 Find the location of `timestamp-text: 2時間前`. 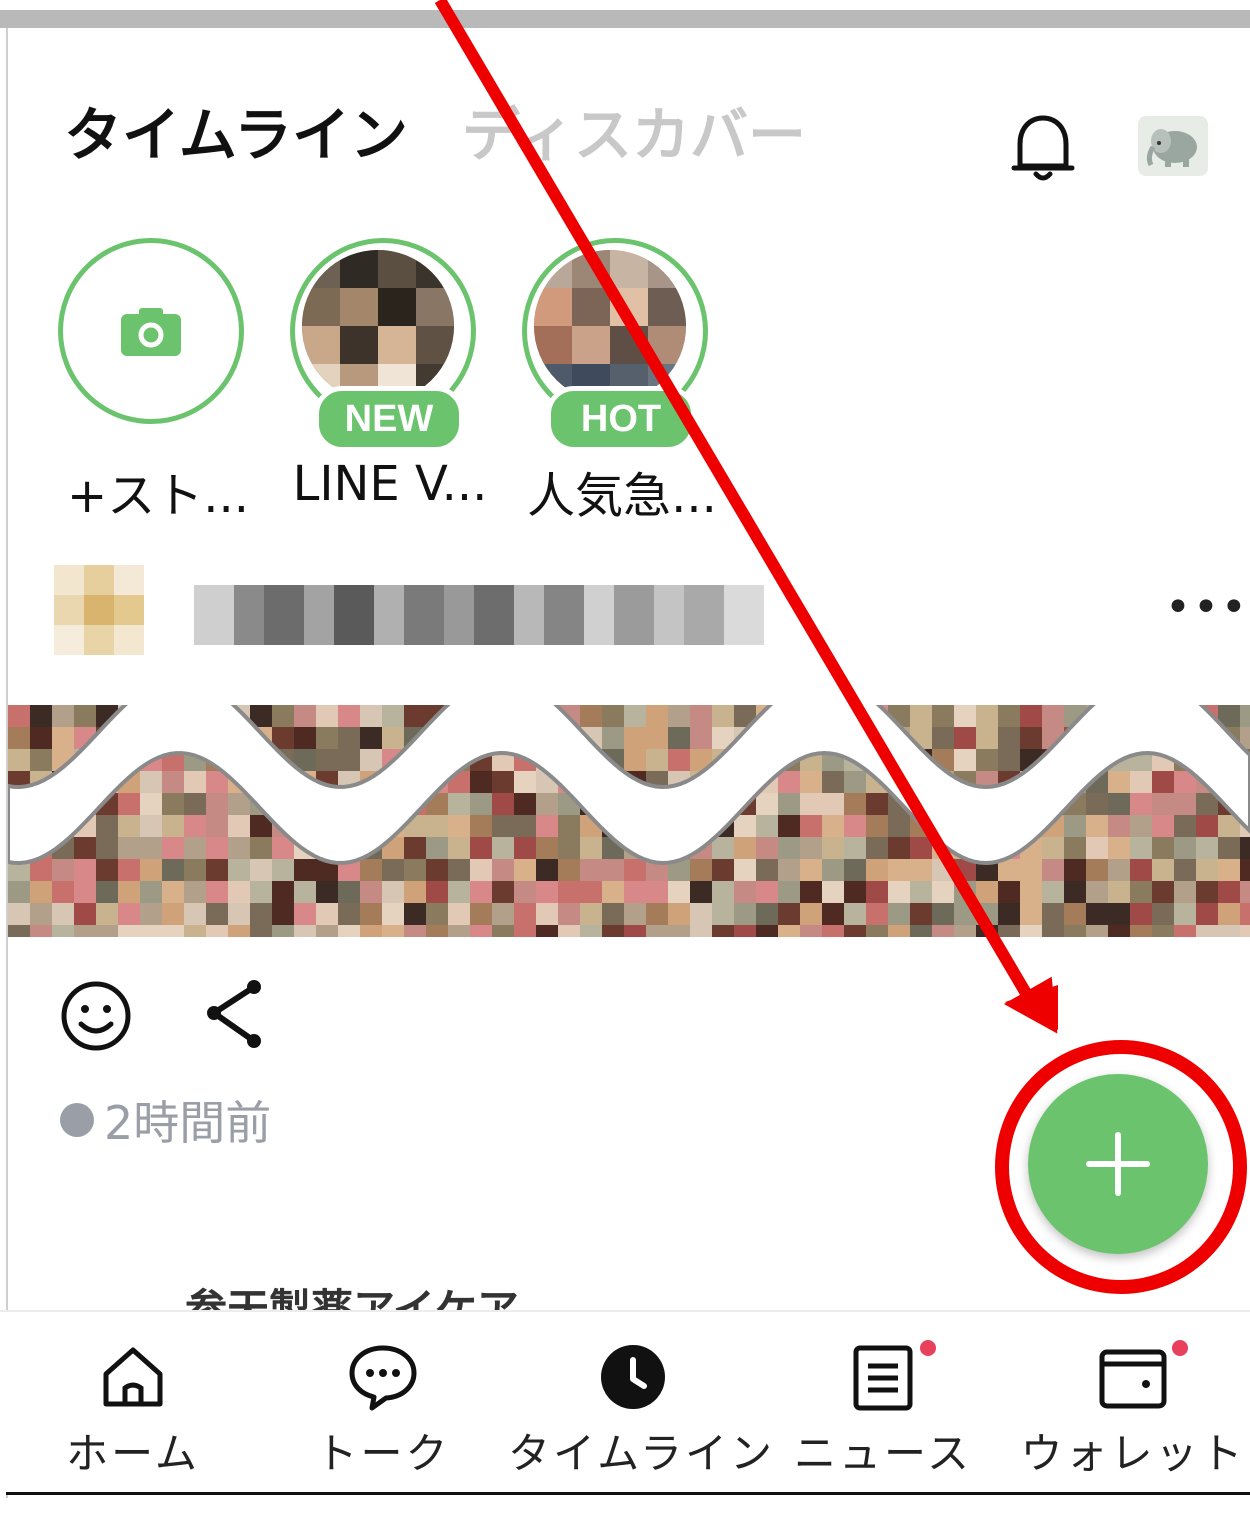

timestamp-text: 2時間前 is located at coordinates (188, 1123).